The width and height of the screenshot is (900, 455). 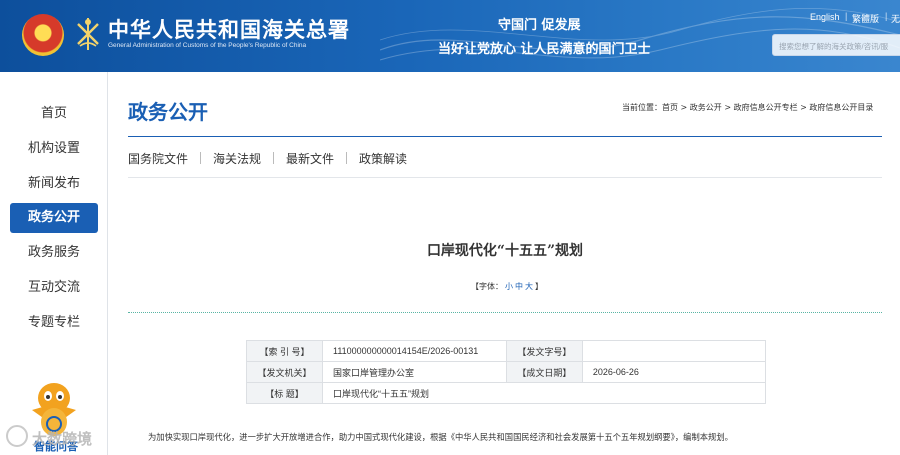 I want to click on font-size-large-button: 大, so click(x=529, y=286).